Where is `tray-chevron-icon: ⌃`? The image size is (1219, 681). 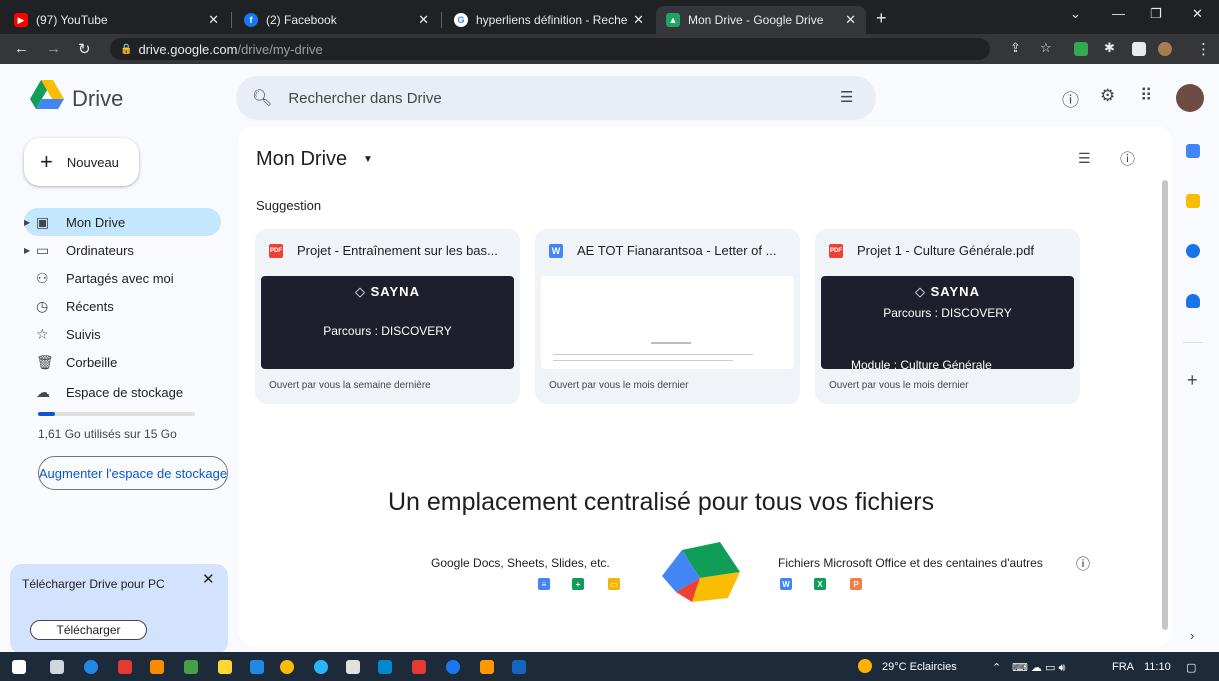
tray-chevron-icon: ⌃ is located at coordinates (996, 667).